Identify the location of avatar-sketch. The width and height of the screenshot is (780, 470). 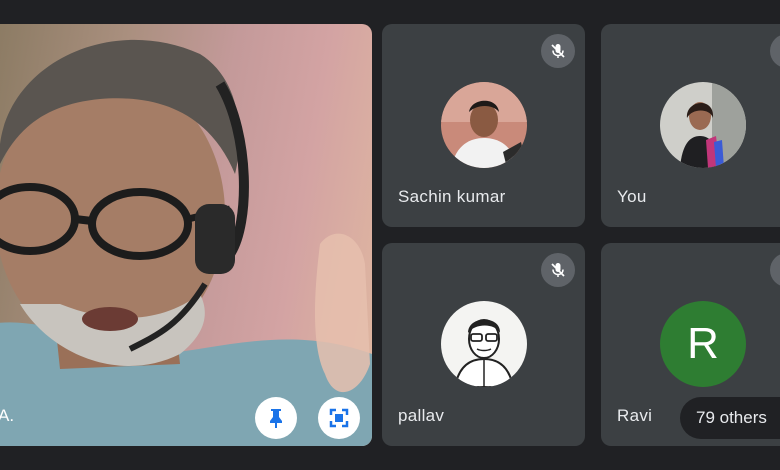
(483, 344).